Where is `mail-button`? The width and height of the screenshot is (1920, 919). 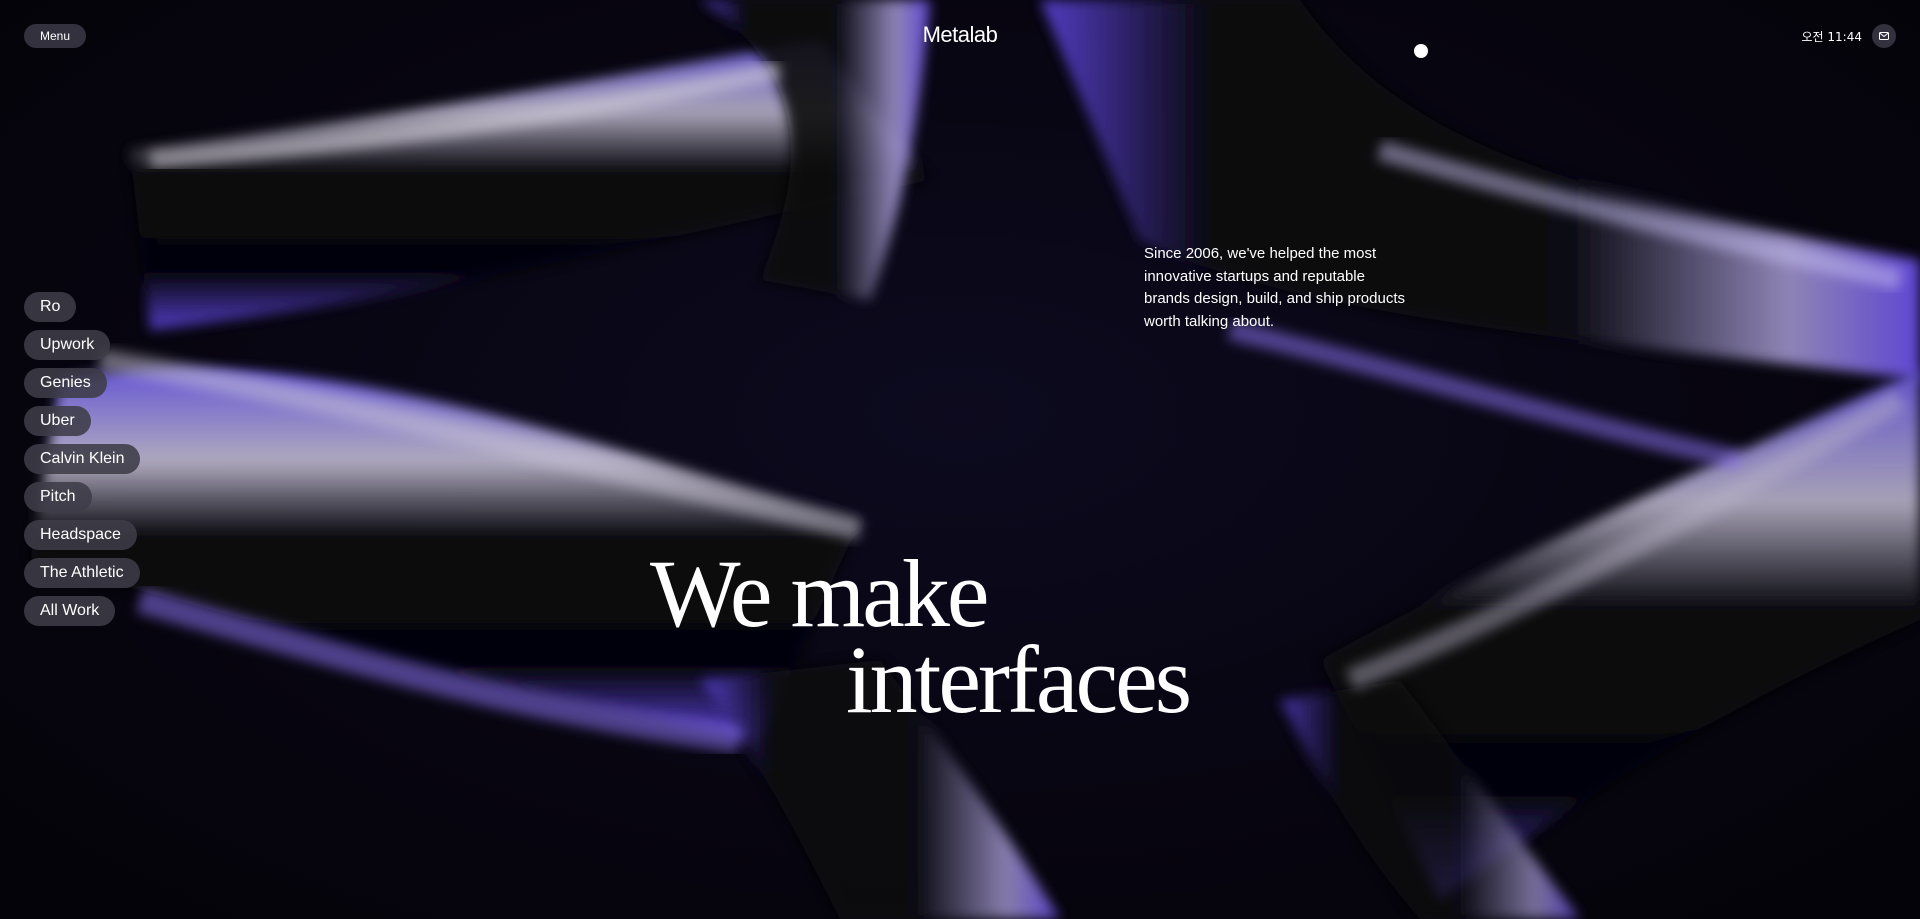
mail-button is located at coordinates (1884, 36).